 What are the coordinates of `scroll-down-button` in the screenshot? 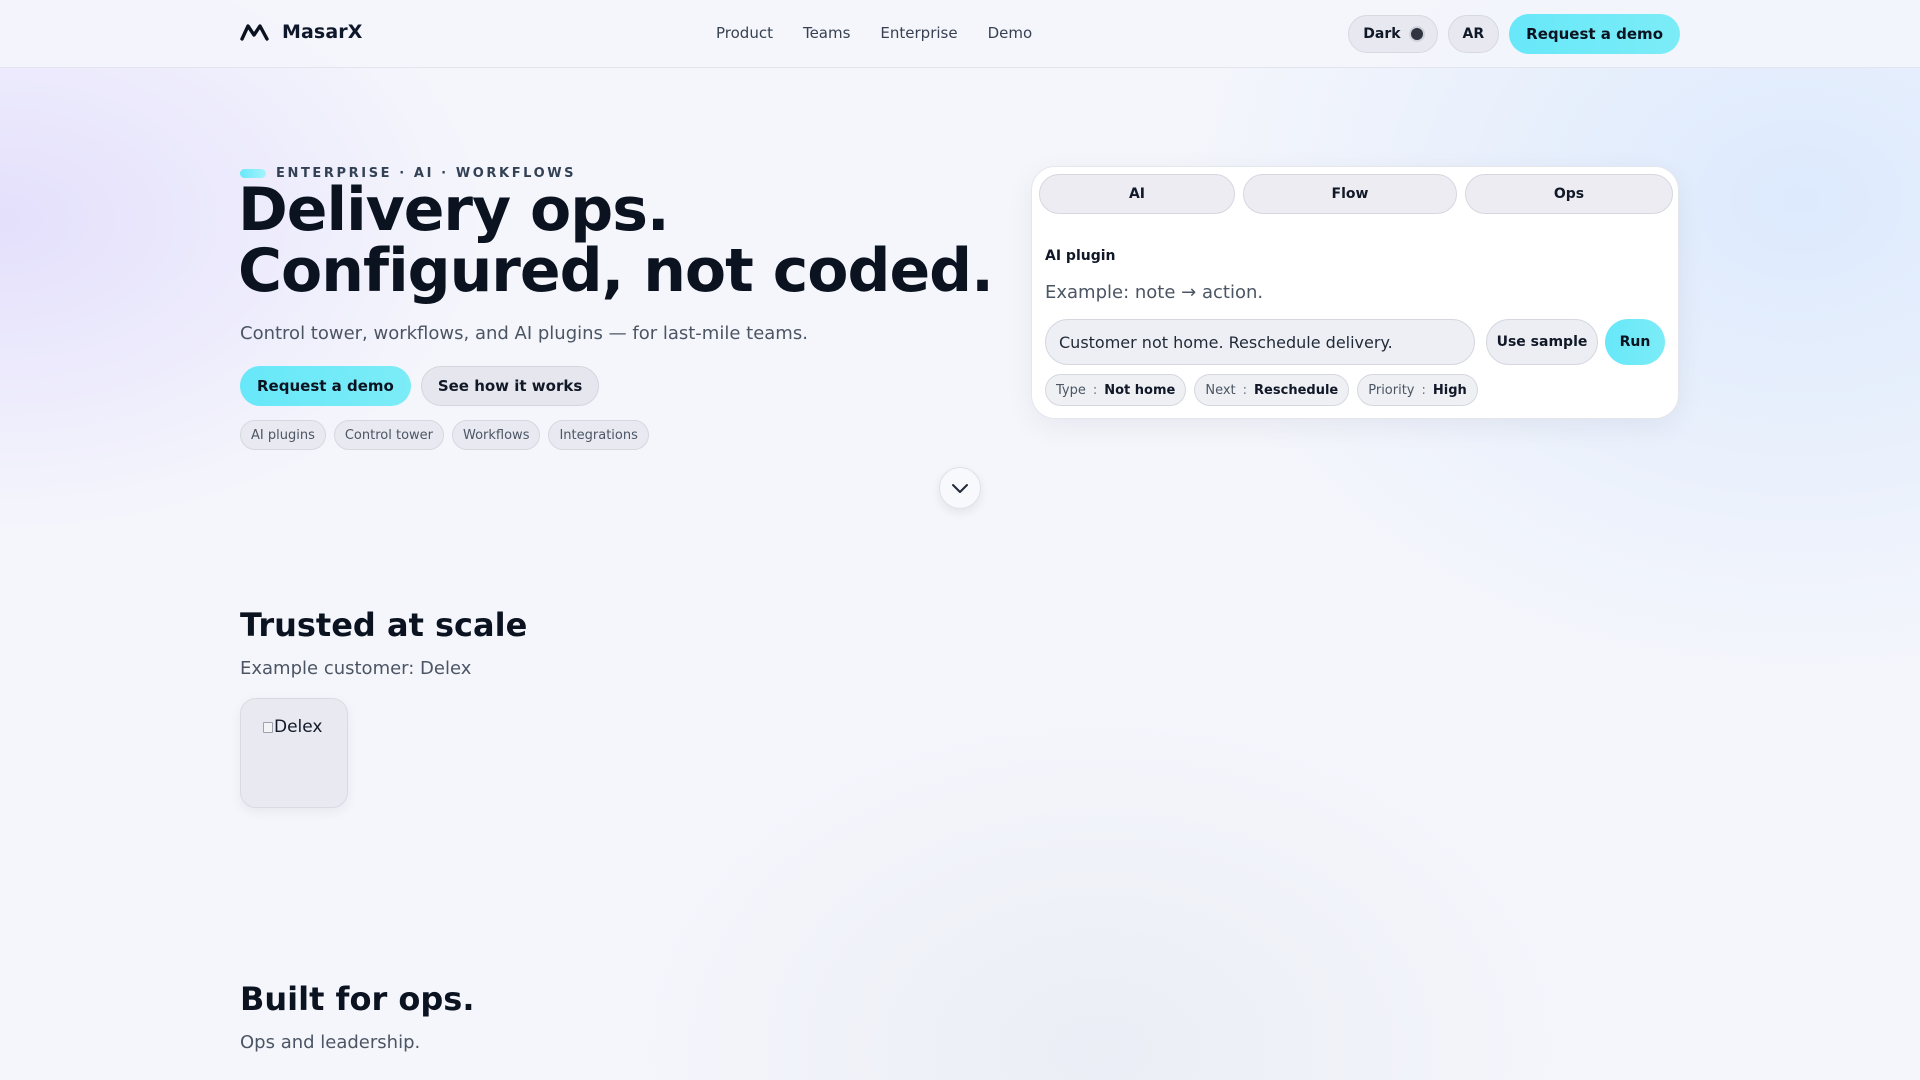 It's located at (960, 488).